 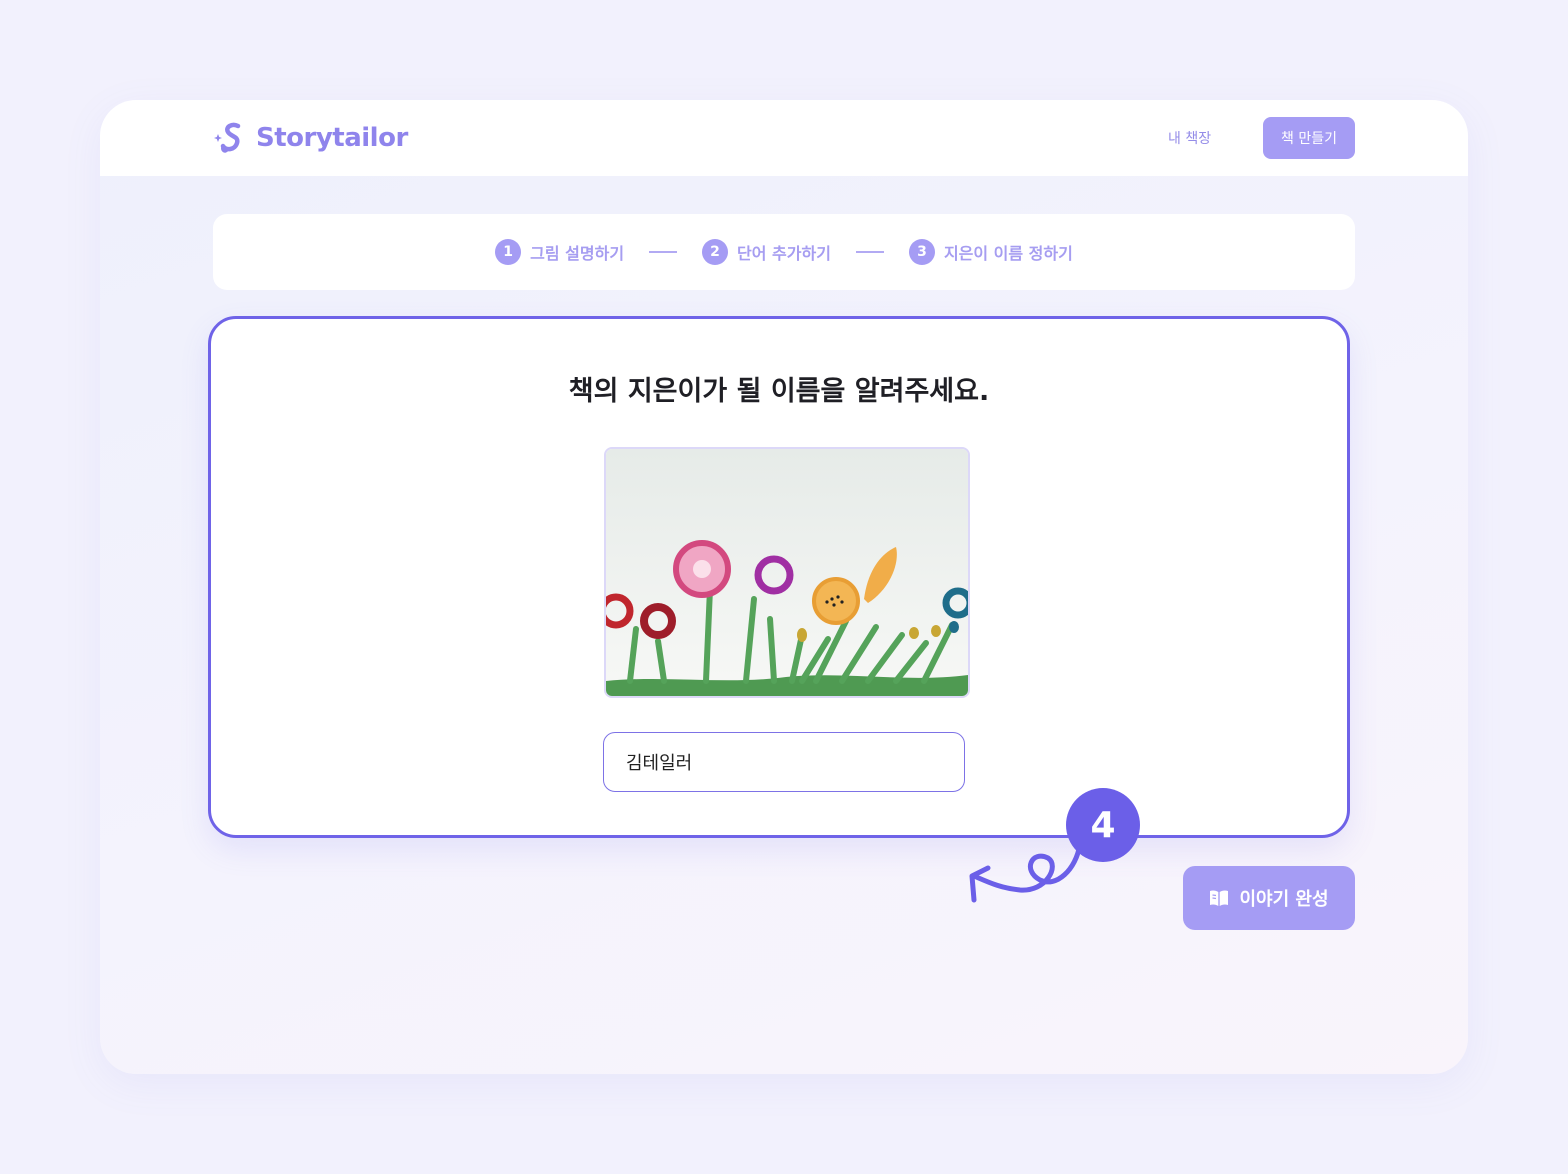 What do you see at coordinates (787, 572) in the screenshot?
I see `child-drawing-image` at bounding box center [787, 572].